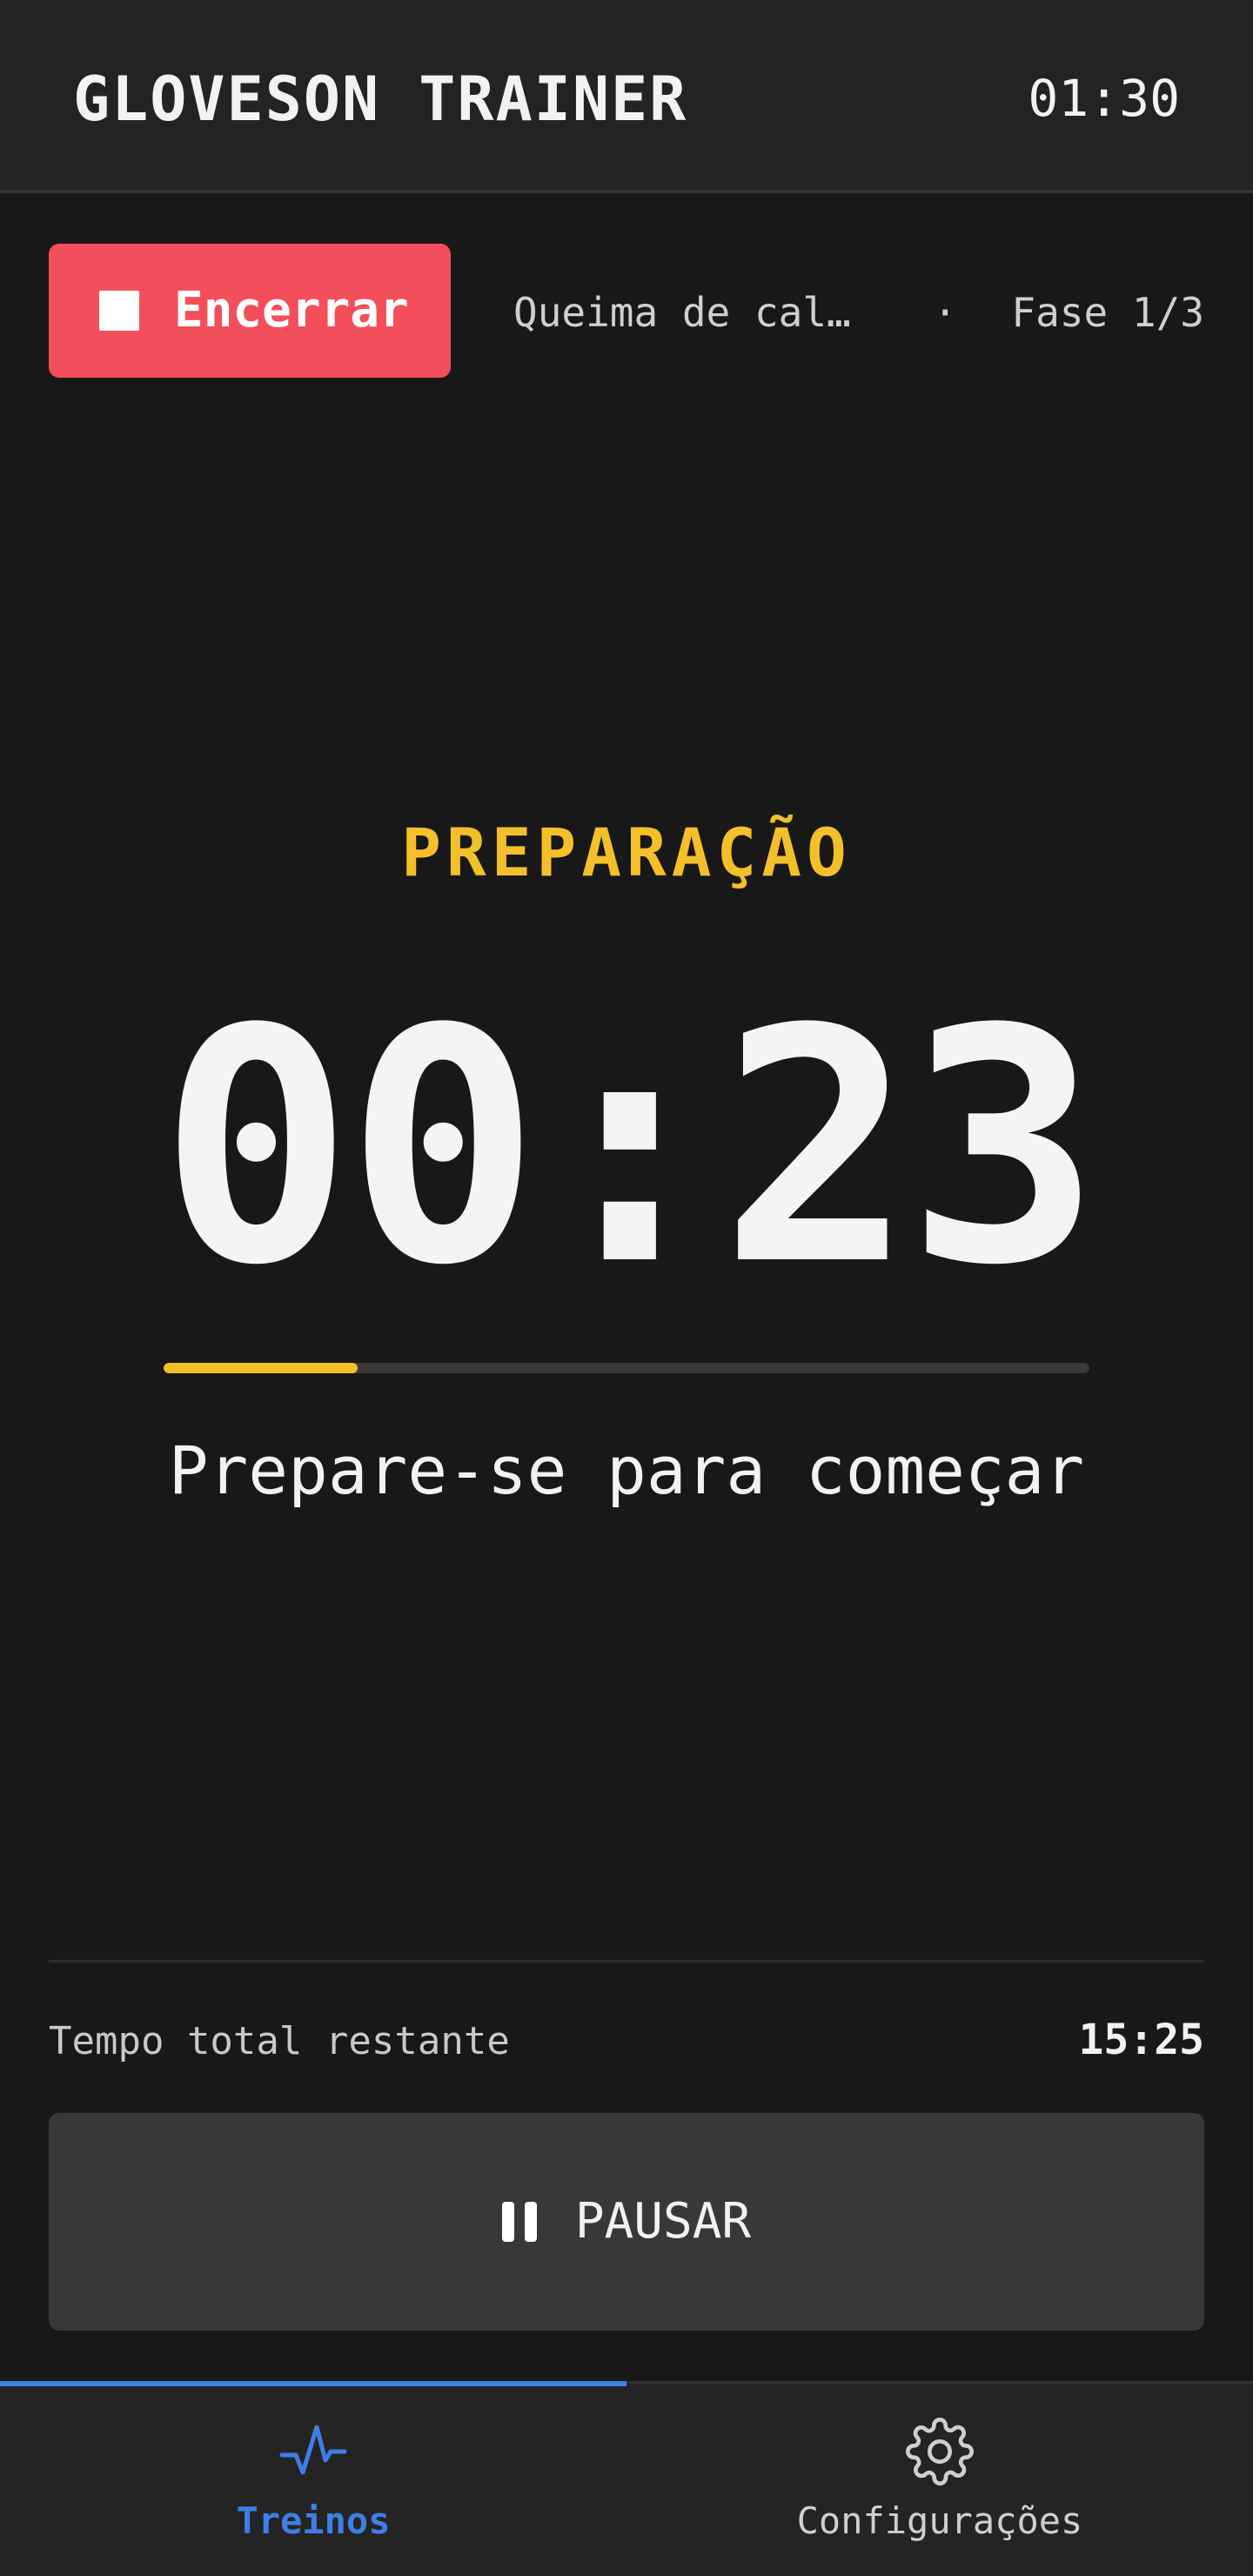  Describe the element at coordinates (261, 1368) in the screenshot. I see `phase-progress-fill` at that location.